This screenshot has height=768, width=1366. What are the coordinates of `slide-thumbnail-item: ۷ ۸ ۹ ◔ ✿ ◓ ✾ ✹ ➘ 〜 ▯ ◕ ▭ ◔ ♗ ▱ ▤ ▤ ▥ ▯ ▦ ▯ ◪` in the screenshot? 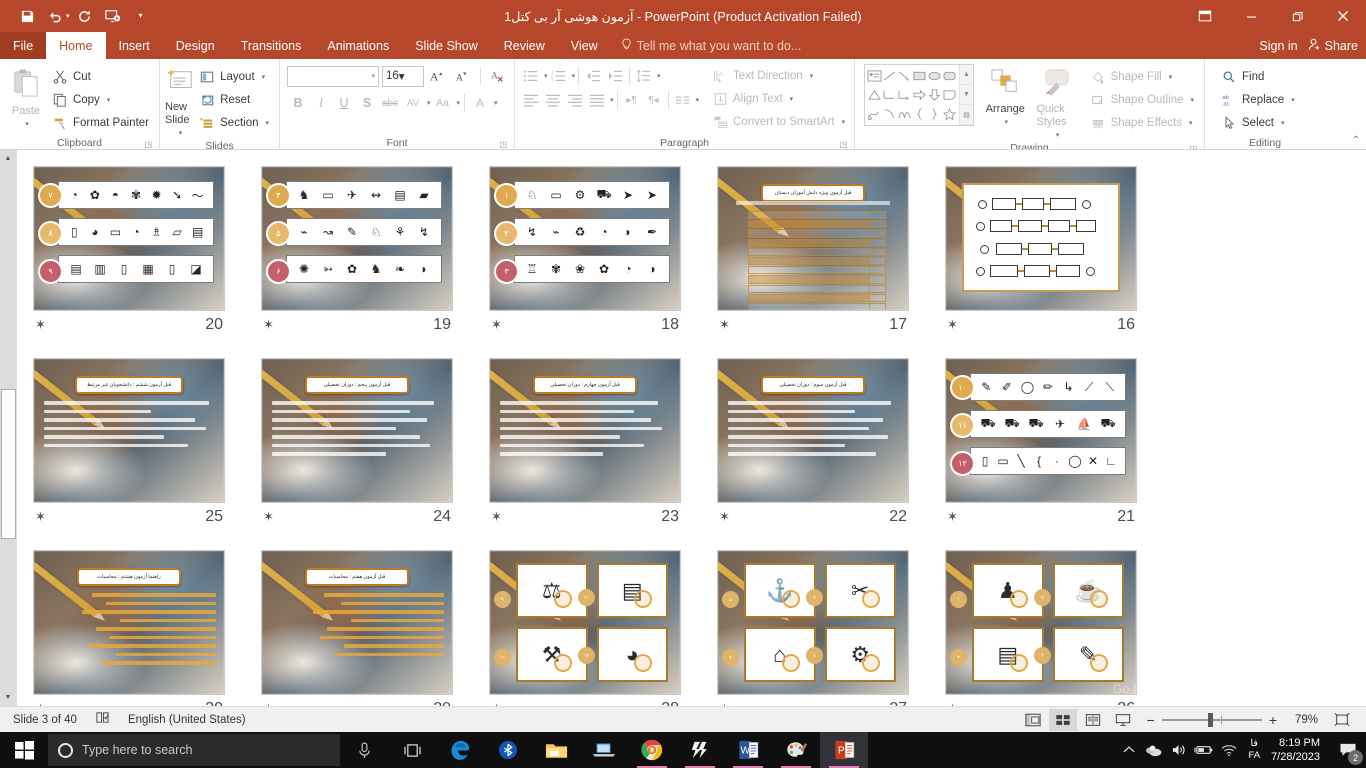 It's located at (129, 250).